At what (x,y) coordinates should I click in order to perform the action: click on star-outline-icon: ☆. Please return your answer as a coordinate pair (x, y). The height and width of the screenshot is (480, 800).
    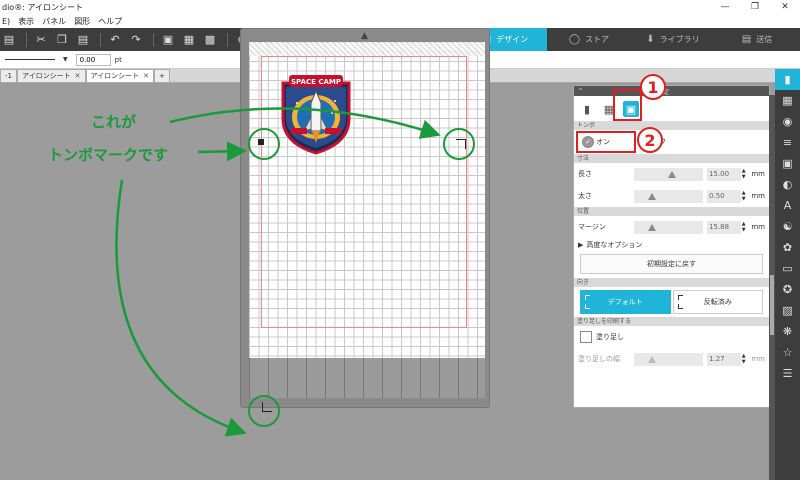
    Looking at the image, I should click on (787, 352).